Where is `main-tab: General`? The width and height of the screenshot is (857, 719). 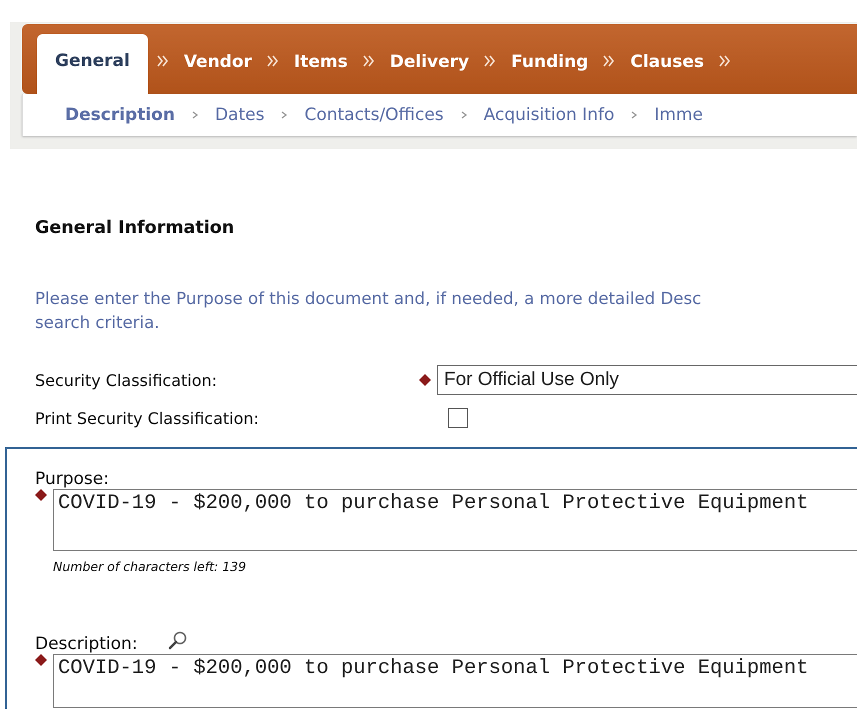
main-tab: General is located at coordinates (92, 64).